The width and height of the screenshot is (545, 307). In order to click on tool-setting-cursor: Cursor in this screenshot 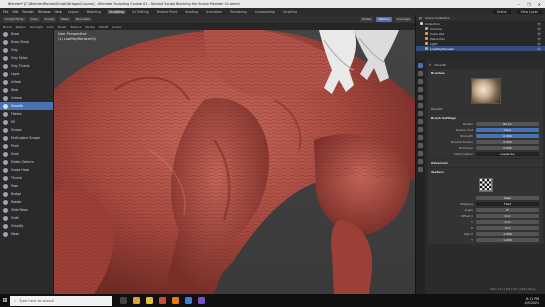, I will do `click(117, 27)`.